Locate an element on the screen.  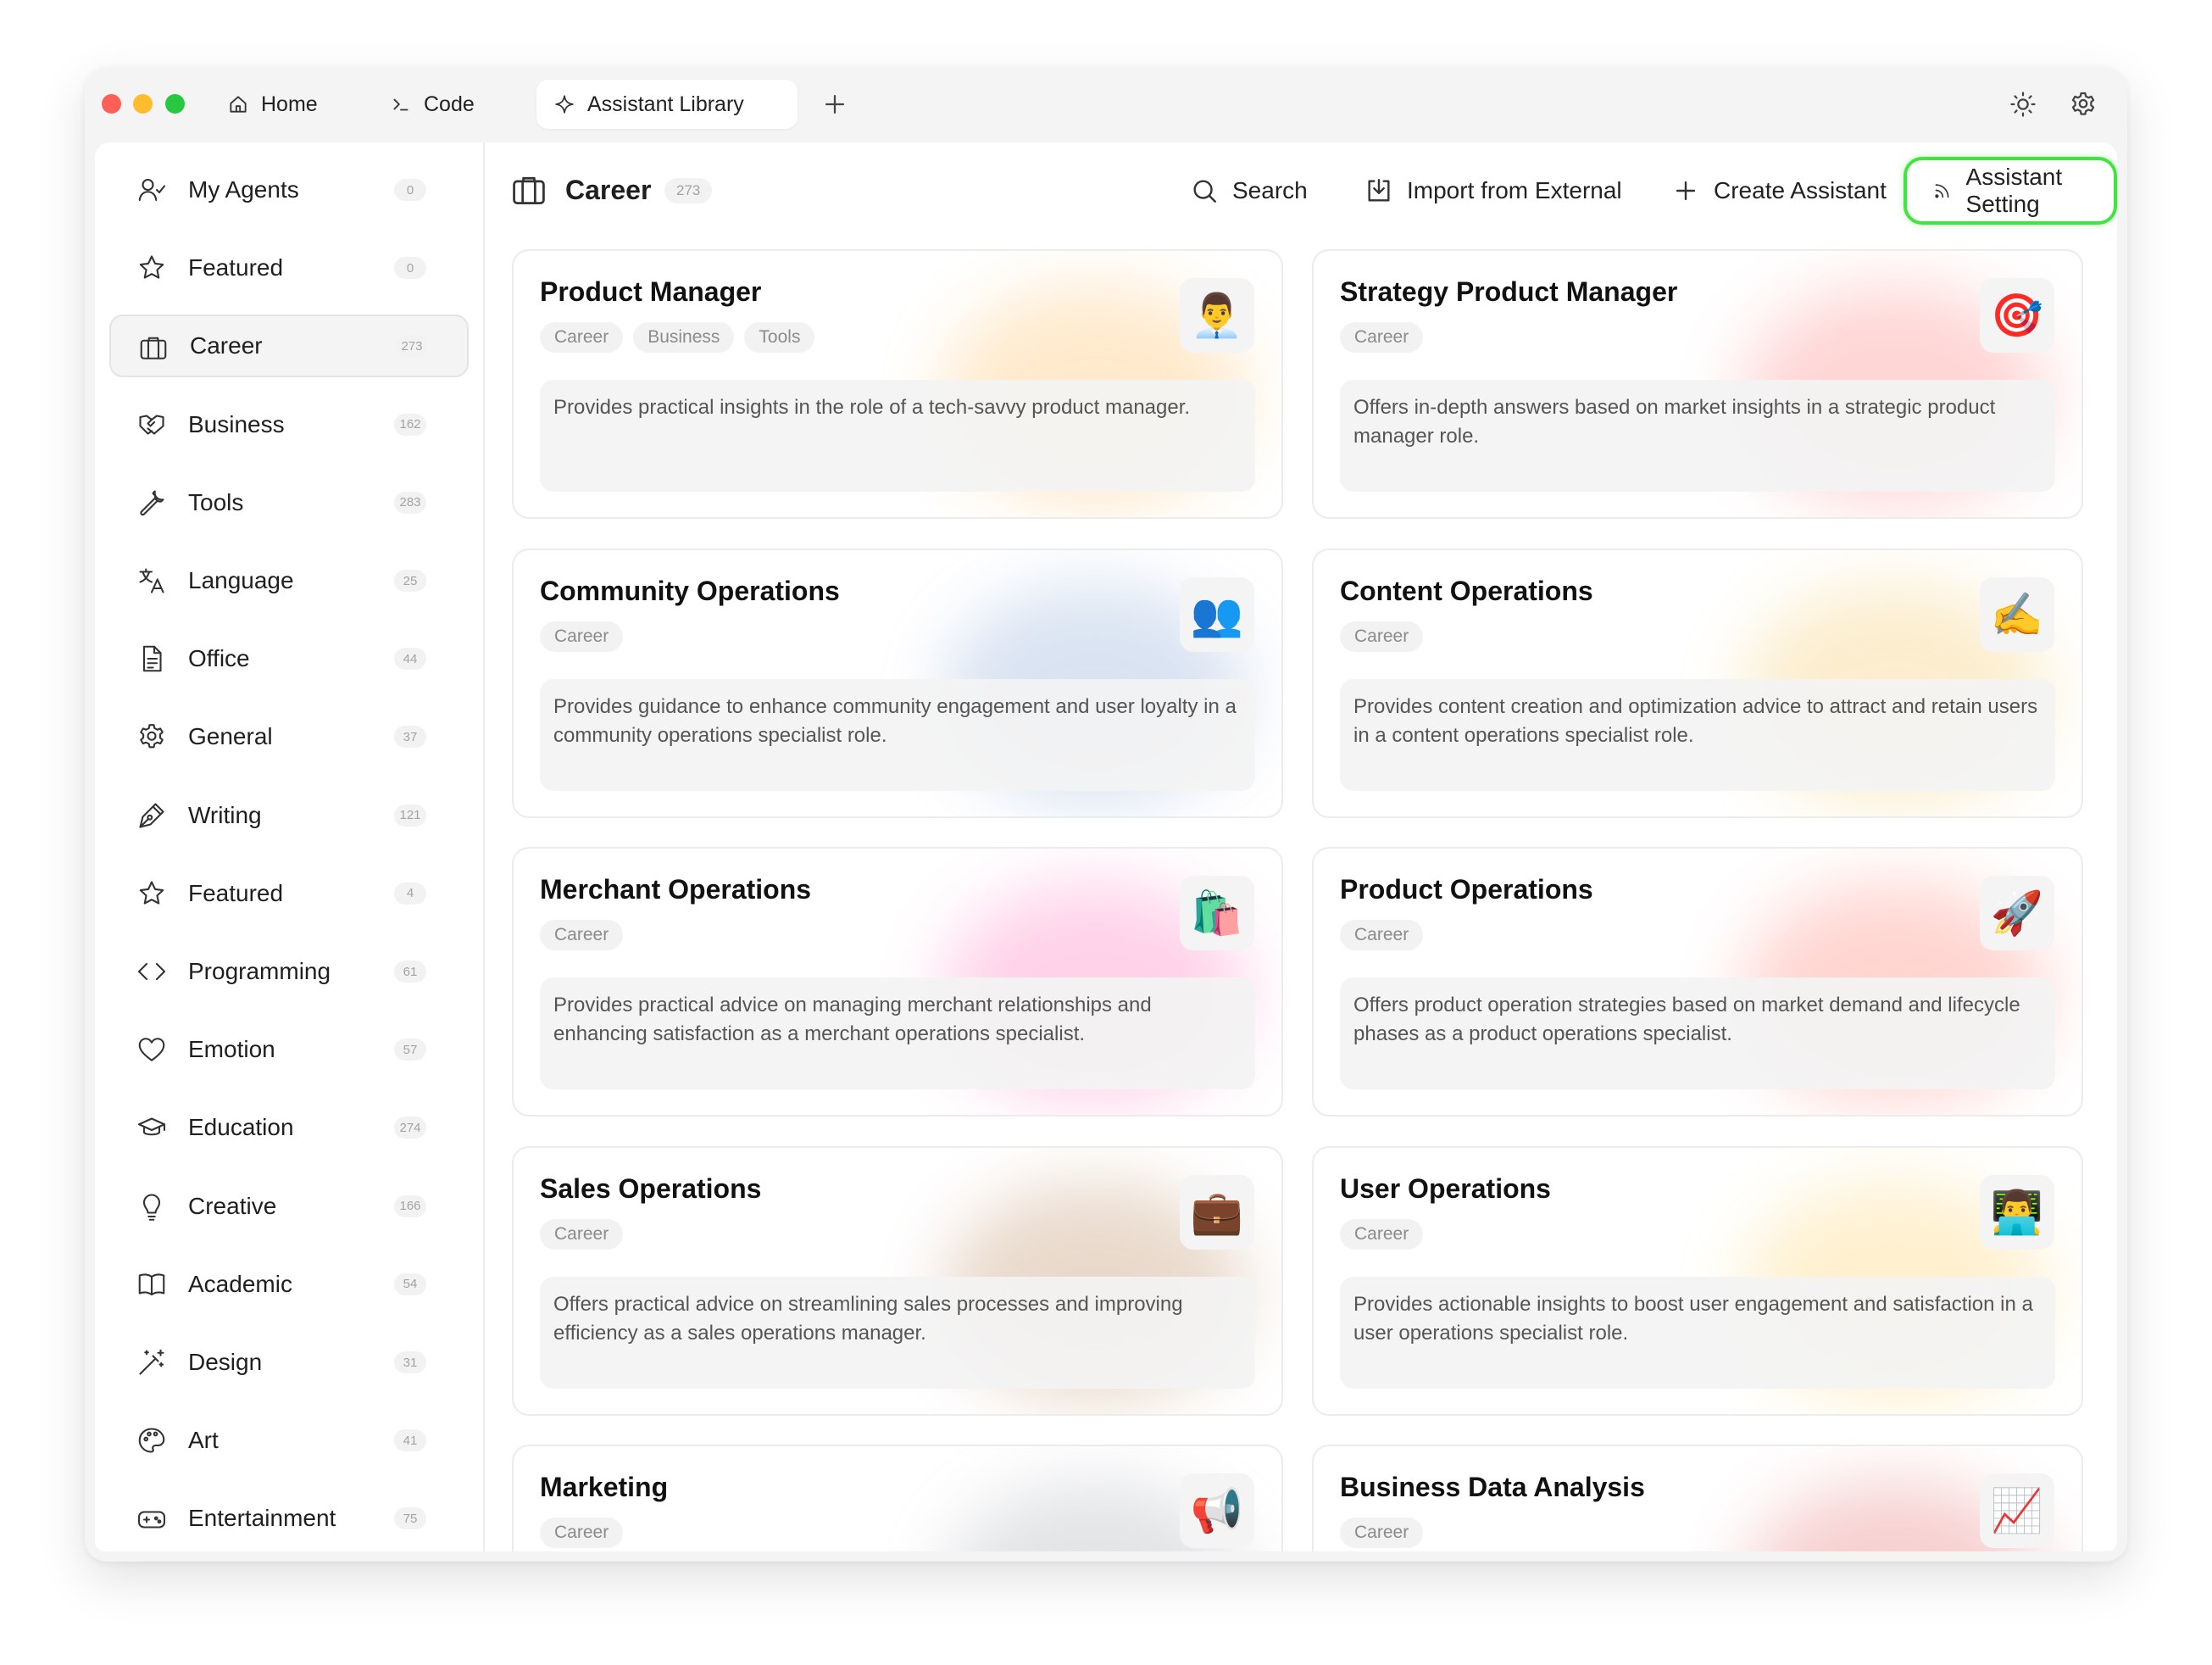
card-title: Sales Operations is located at coordinates (651, 1188).